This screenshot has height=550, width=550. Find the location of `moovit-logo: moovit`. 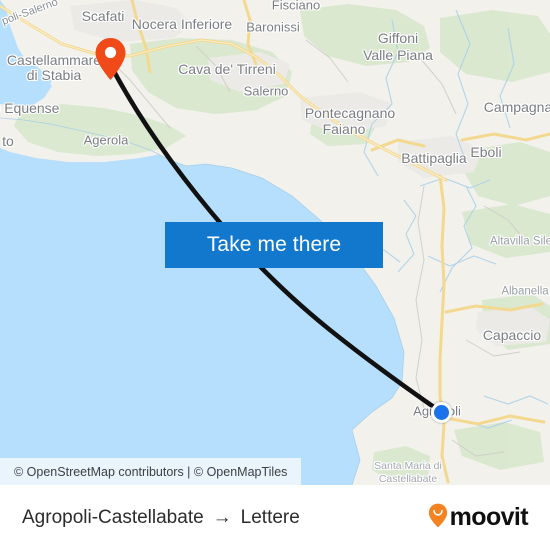

moovit-logo: moovit is located at coordinates (478, 518).